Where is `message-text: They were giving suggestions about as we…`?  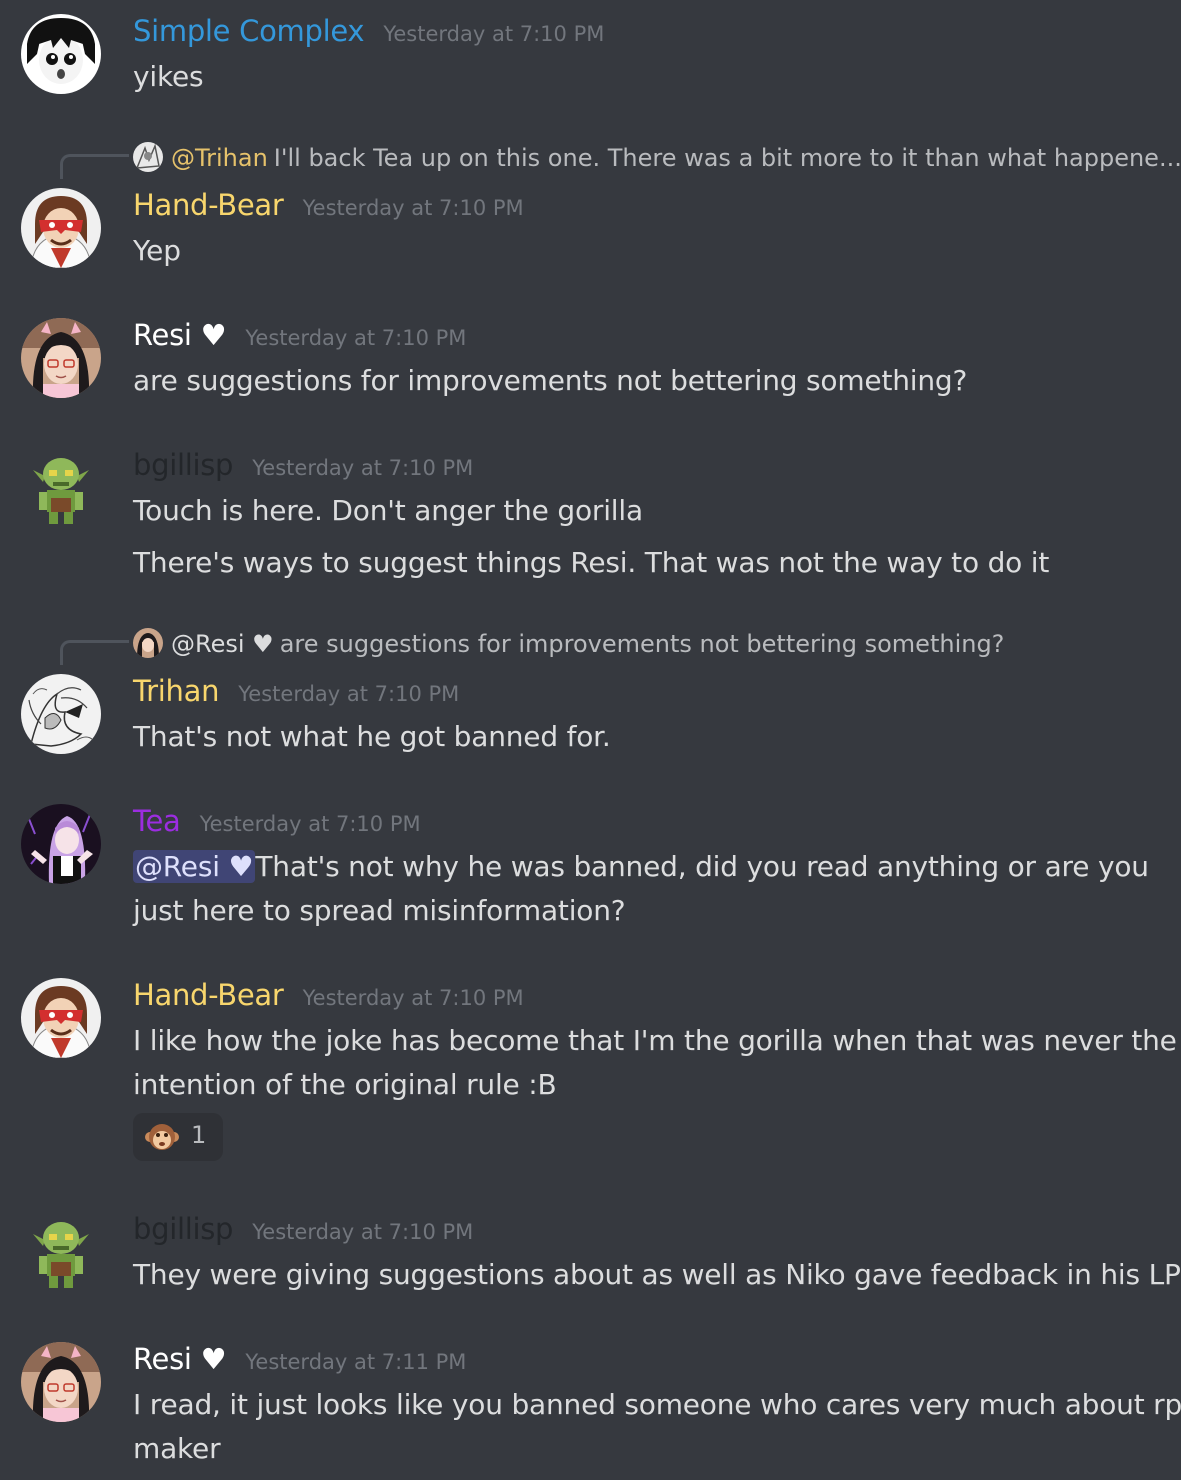
message-text: They were giving suggestions about as we… is located at coordinates (657, 1274).